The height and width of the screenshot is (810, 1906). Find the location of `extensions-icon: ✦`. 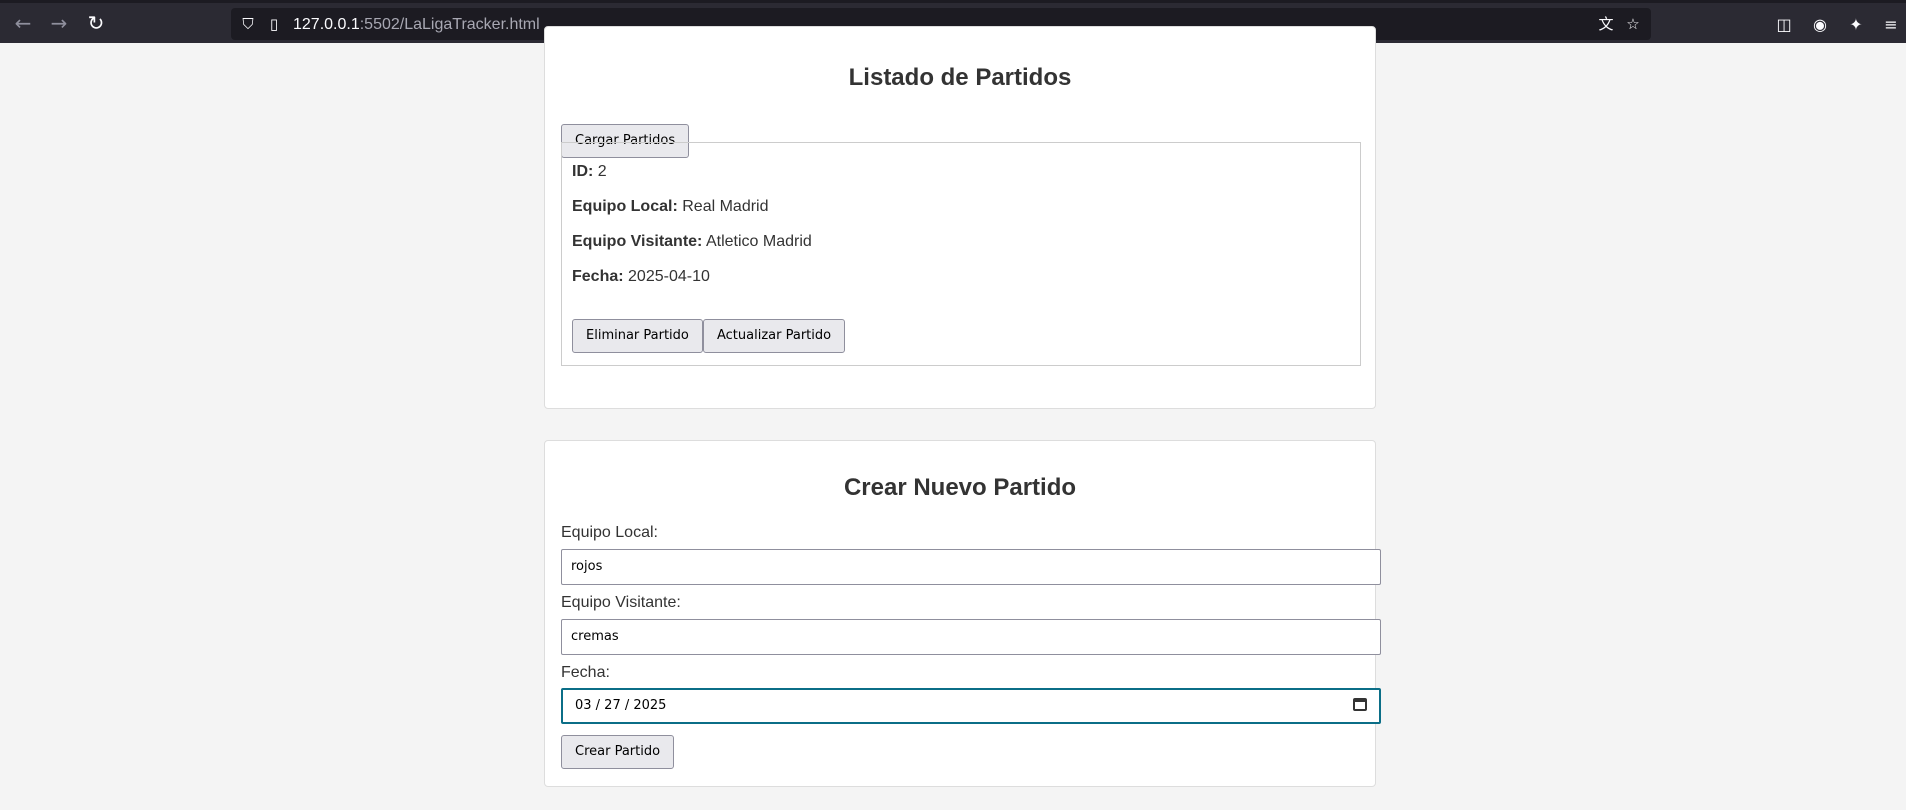

extensions-icon: ✦ is located at coordinates (1856, 25).